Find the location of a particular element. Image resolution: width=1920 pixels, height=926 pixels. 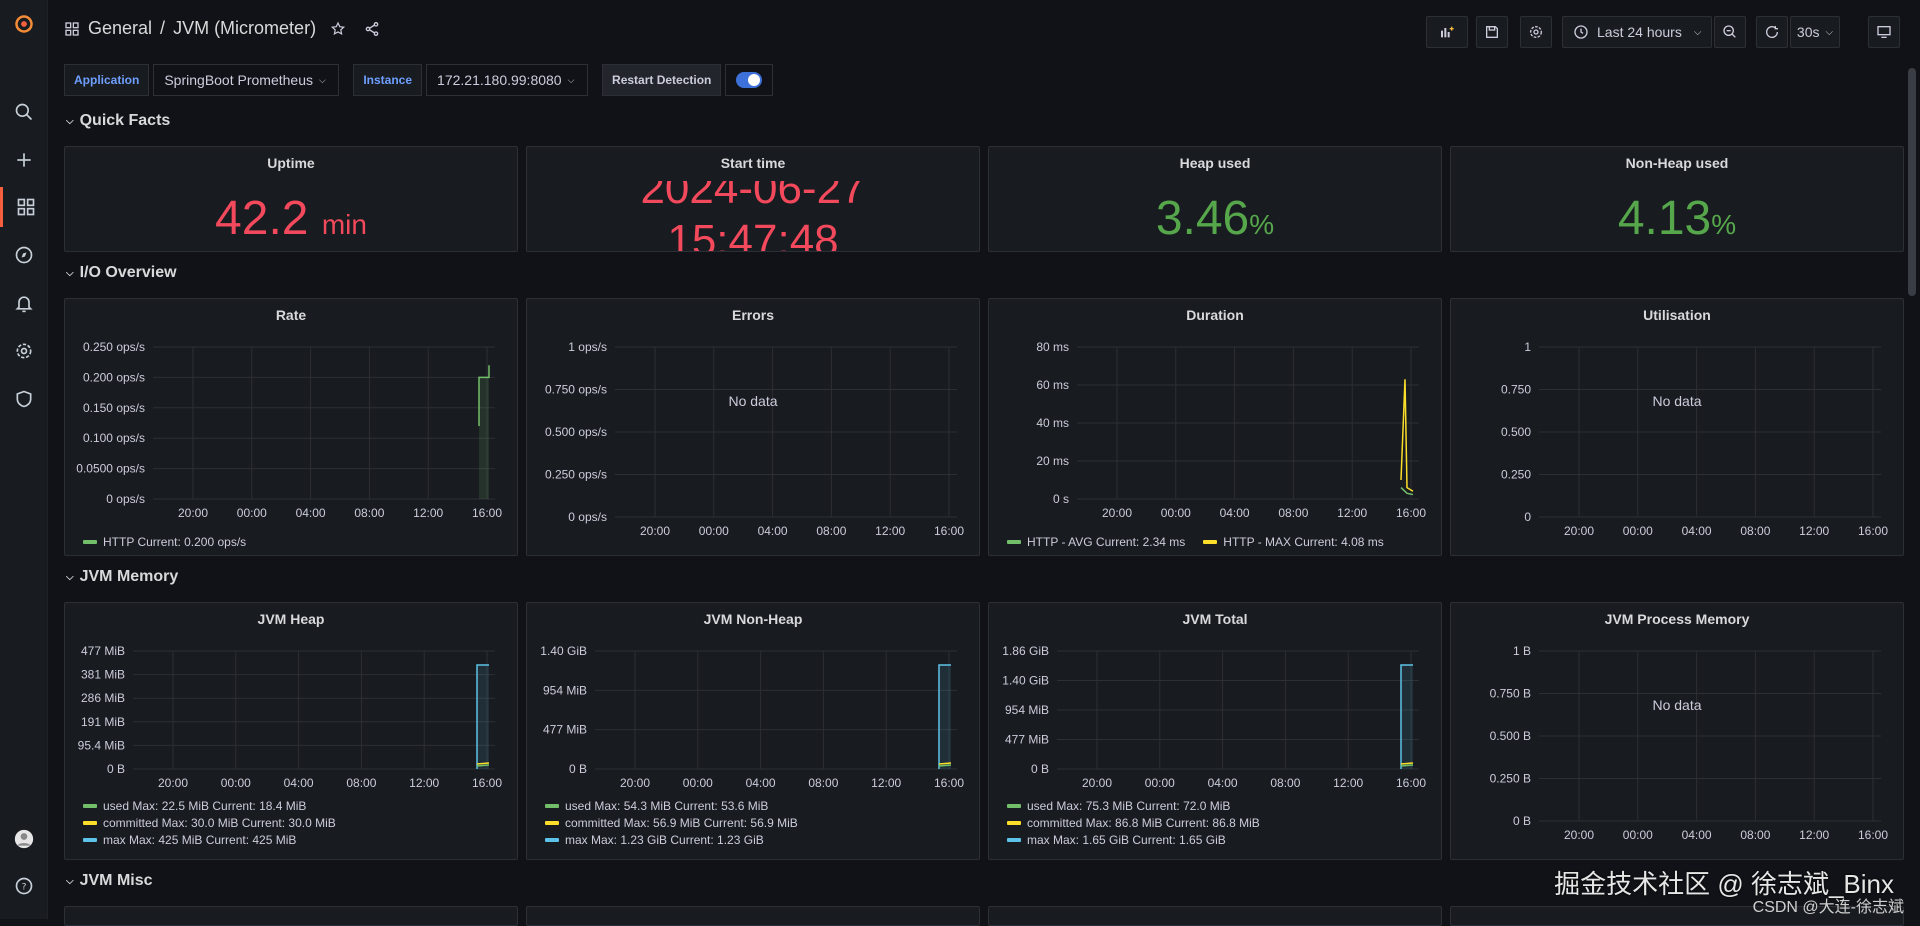

y-tick-label: 286 MiB is located at coordinates (103, 698).